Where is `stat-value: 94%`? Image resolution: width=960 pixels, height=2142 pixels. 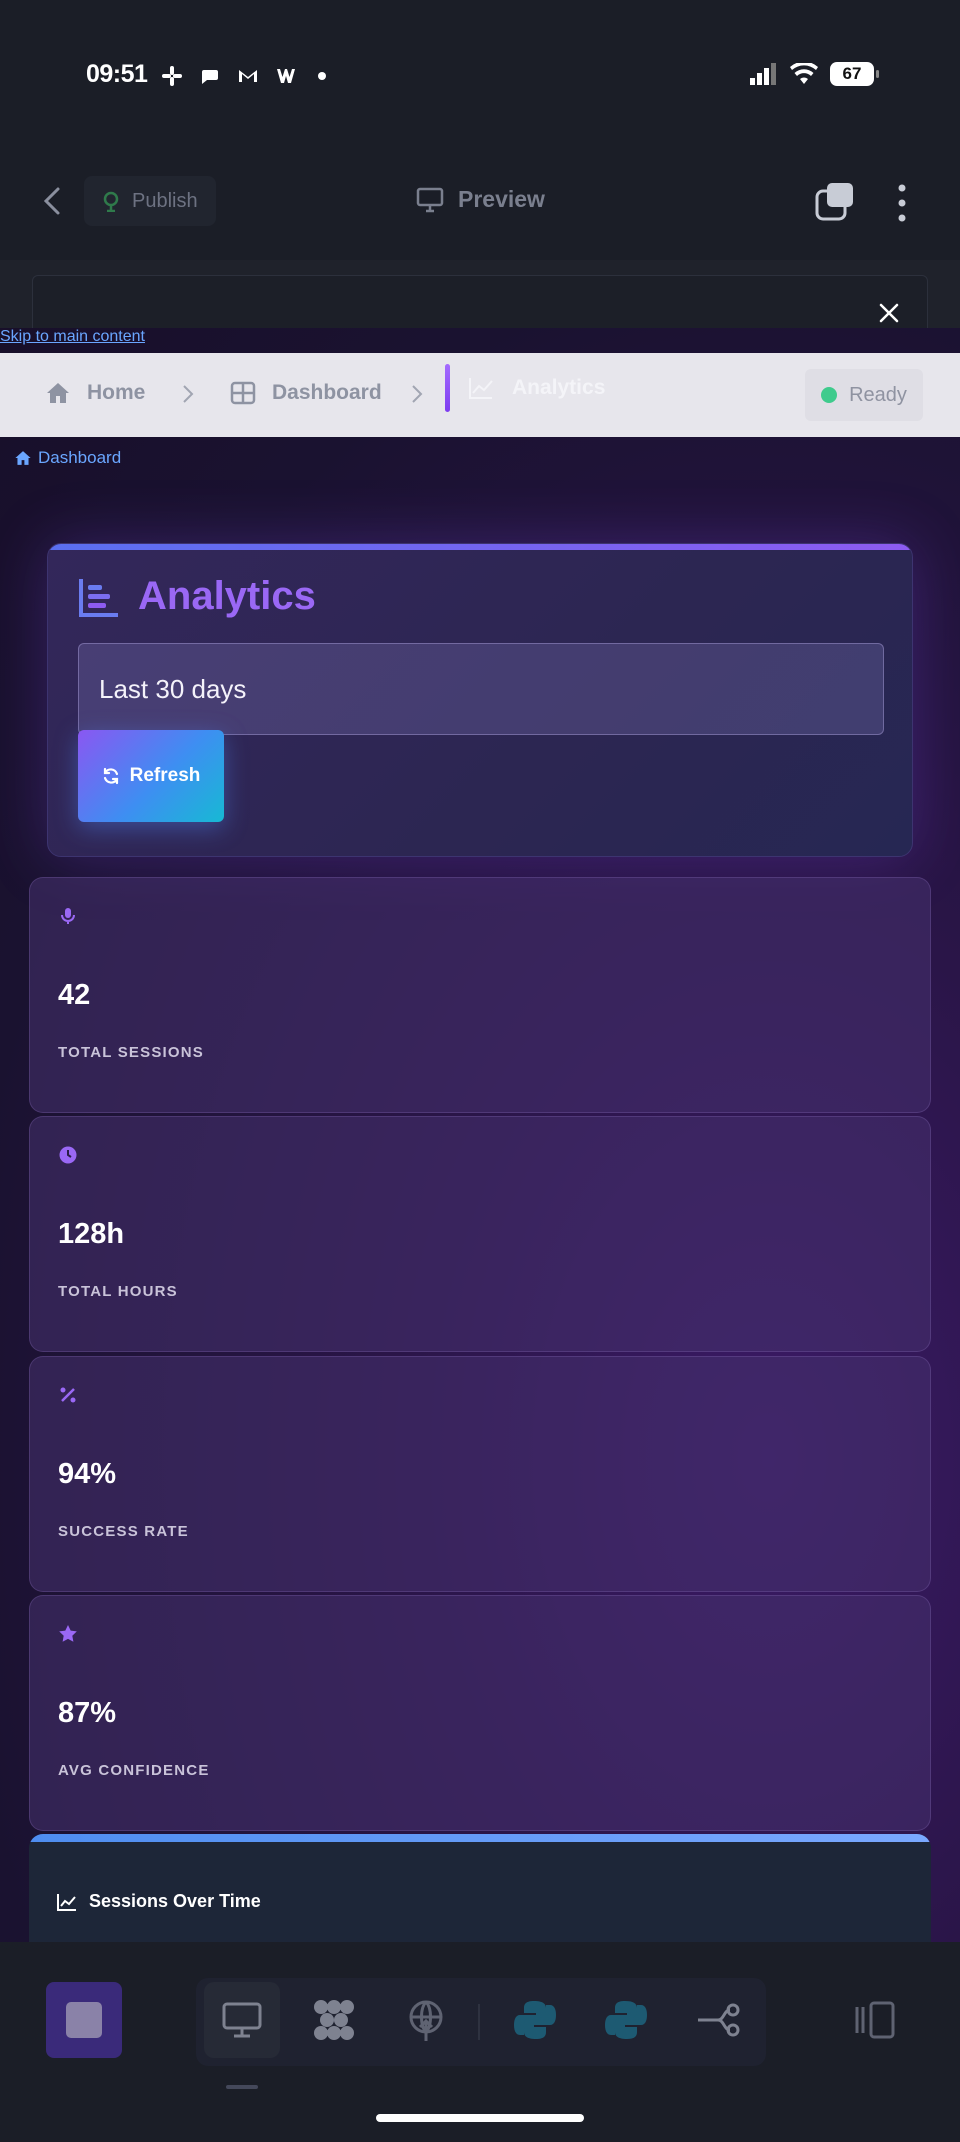 stat-value: 94% is located at coordinates (87, 1474).